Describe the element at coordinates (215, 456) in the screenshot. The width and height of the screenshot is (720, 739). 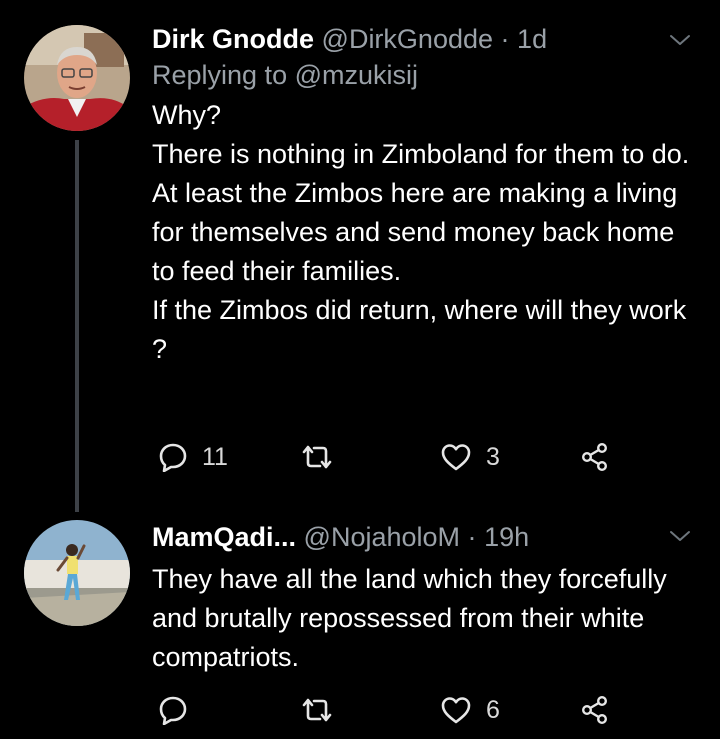
I see `reply-count: 11` at that location.